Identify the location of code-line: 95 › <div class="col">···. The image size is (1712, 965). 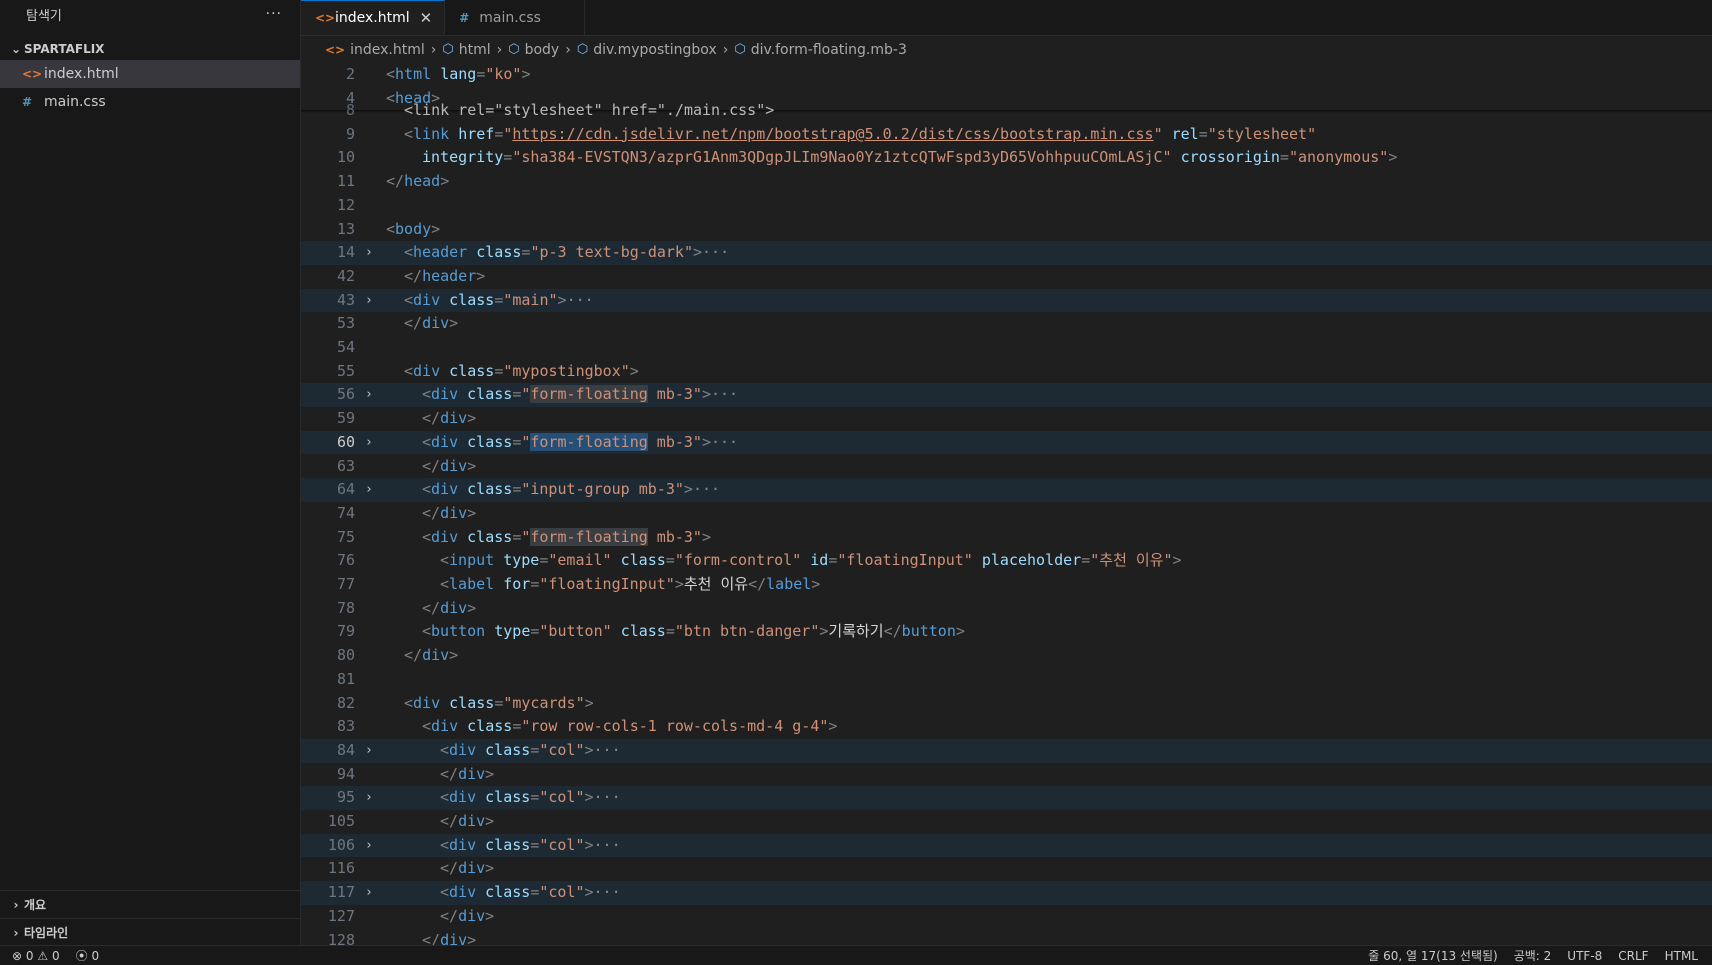
(1006, 798).